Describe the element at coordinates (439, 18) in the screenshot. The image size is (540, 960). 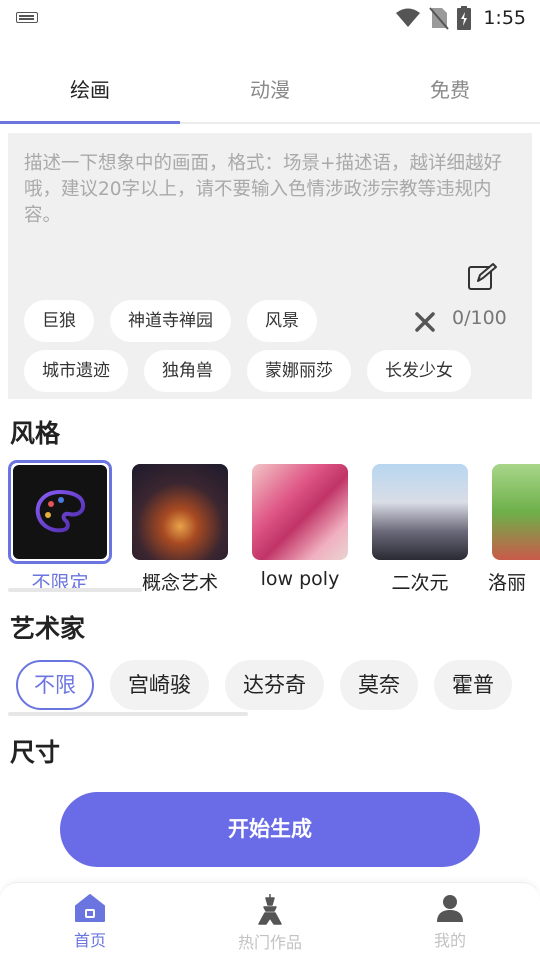
I see `no-sim-icon` at that location.